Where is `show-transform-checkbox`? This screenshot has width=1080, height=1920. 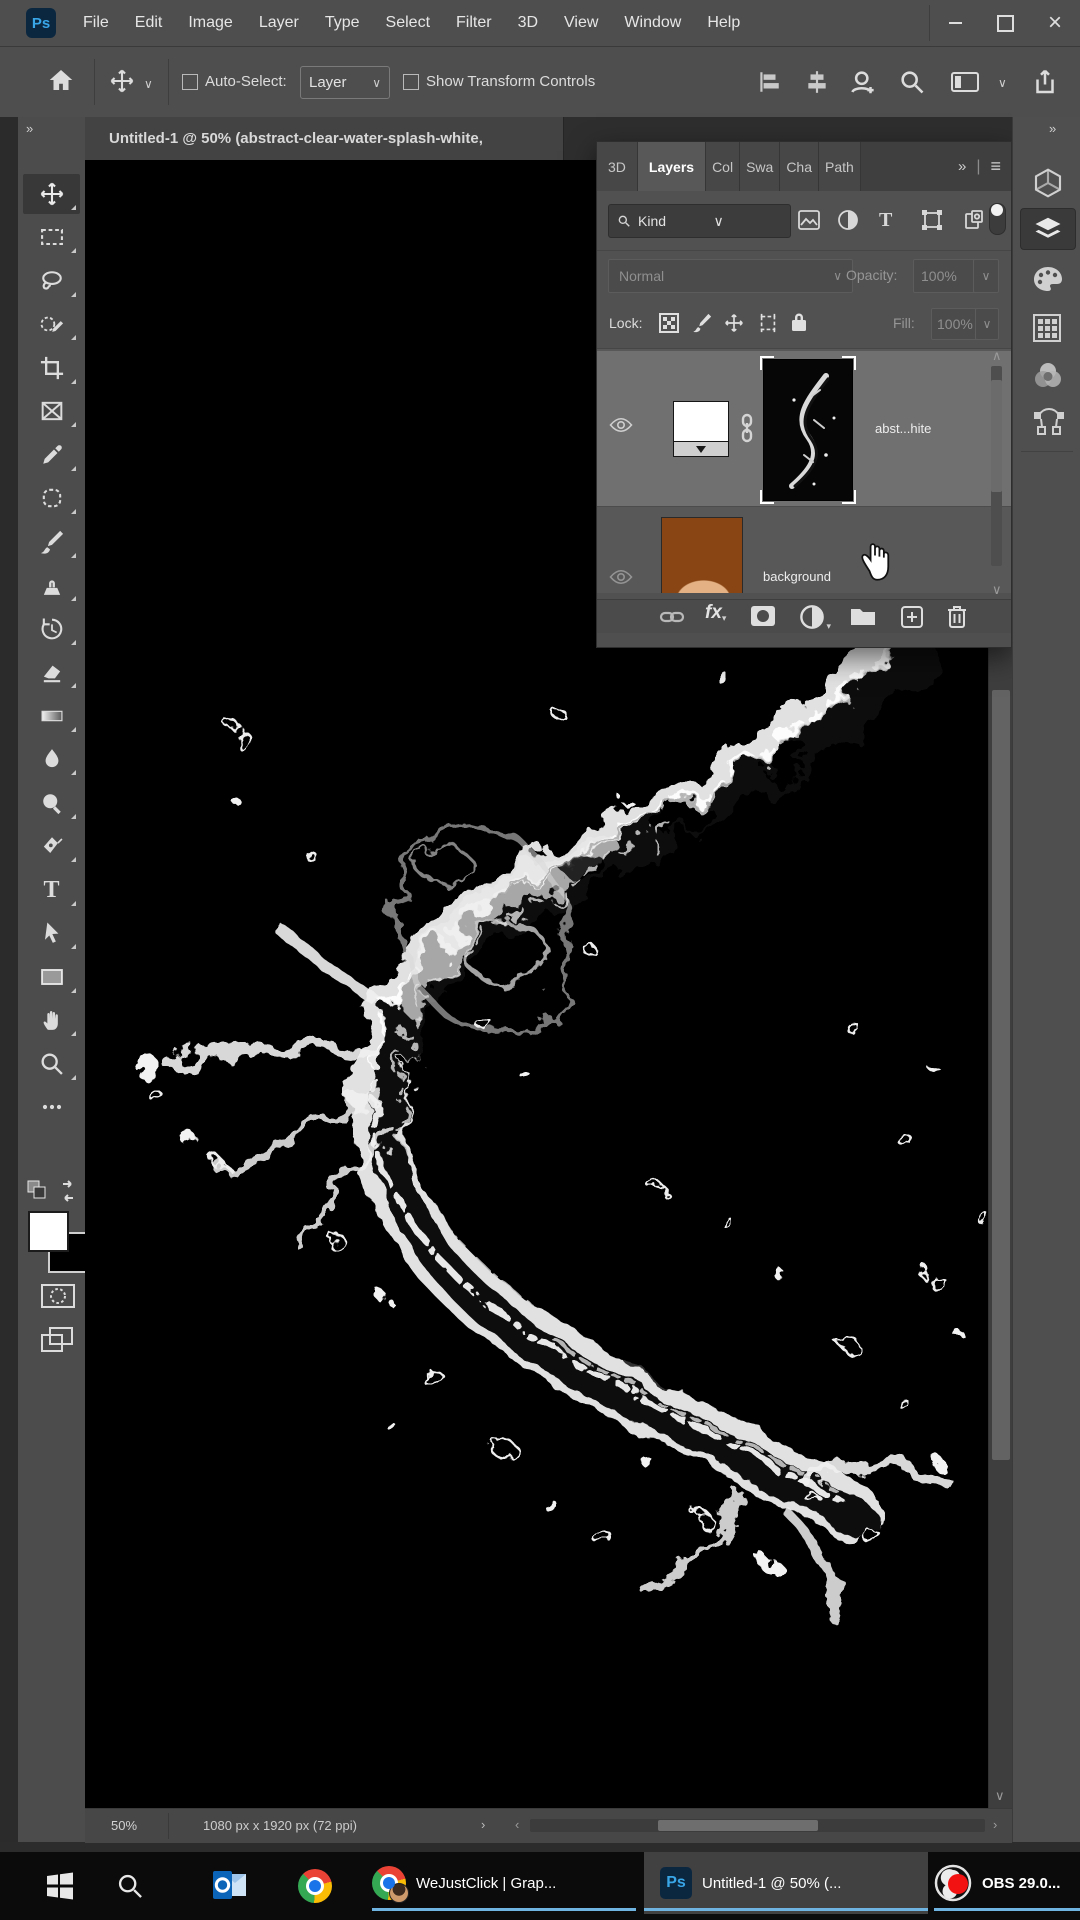 show-transform-checkbox is located at coordinates (411, 82).